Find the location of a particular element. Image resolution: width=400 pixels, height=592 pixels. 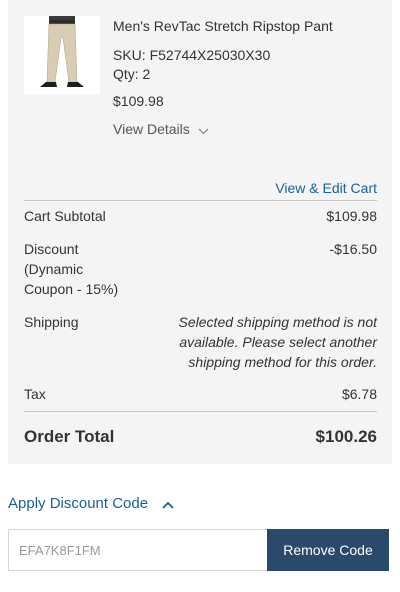

product-price: $109.98 is located at coordinates (138, 101).